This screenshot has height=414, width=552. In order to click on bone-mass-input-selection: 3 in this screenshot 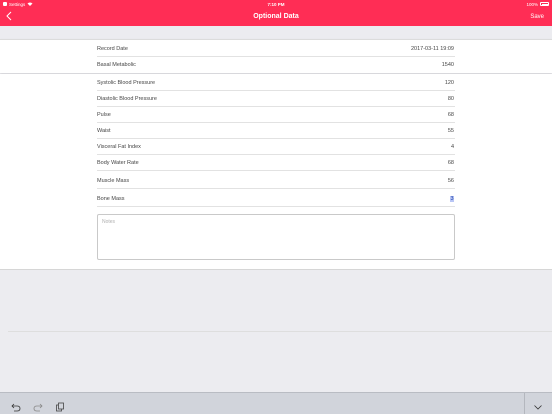, I will do `click(451, 199)`.